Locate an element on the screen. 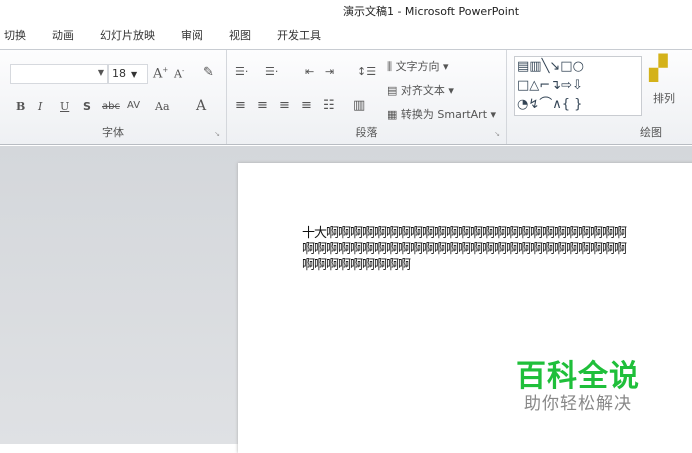 The height and width of the screenshot is (453, 692). watermark-subtitle: 助你轻松解决 is located at coordinates (578, 404).